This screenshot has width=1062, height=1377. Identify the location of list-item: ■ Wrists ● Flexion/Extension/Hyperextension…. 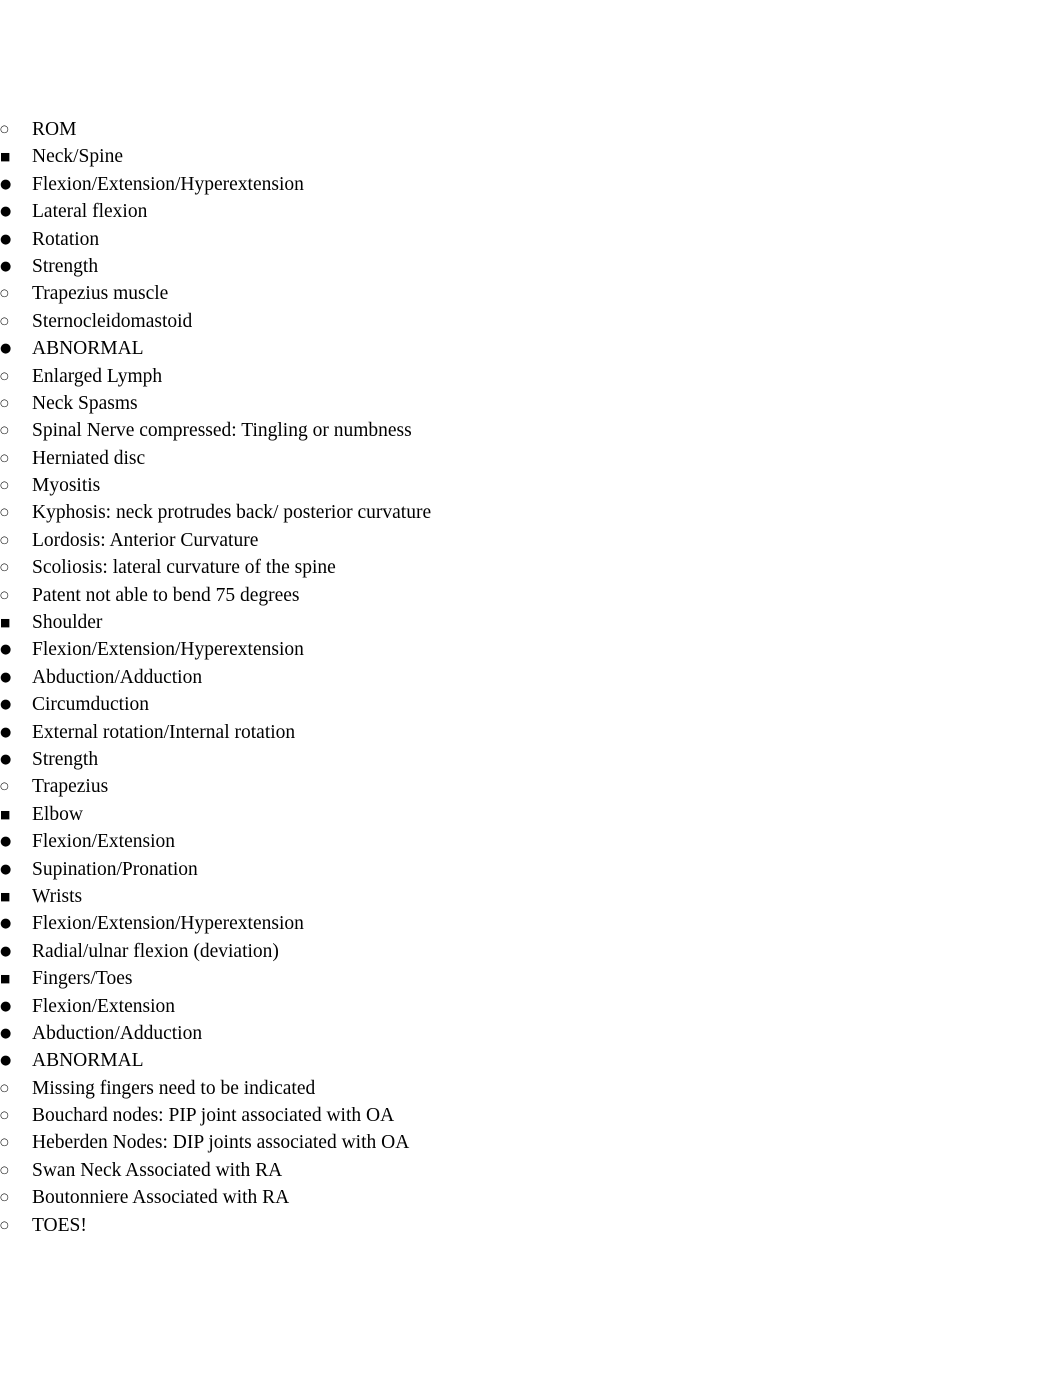
(531, 924).